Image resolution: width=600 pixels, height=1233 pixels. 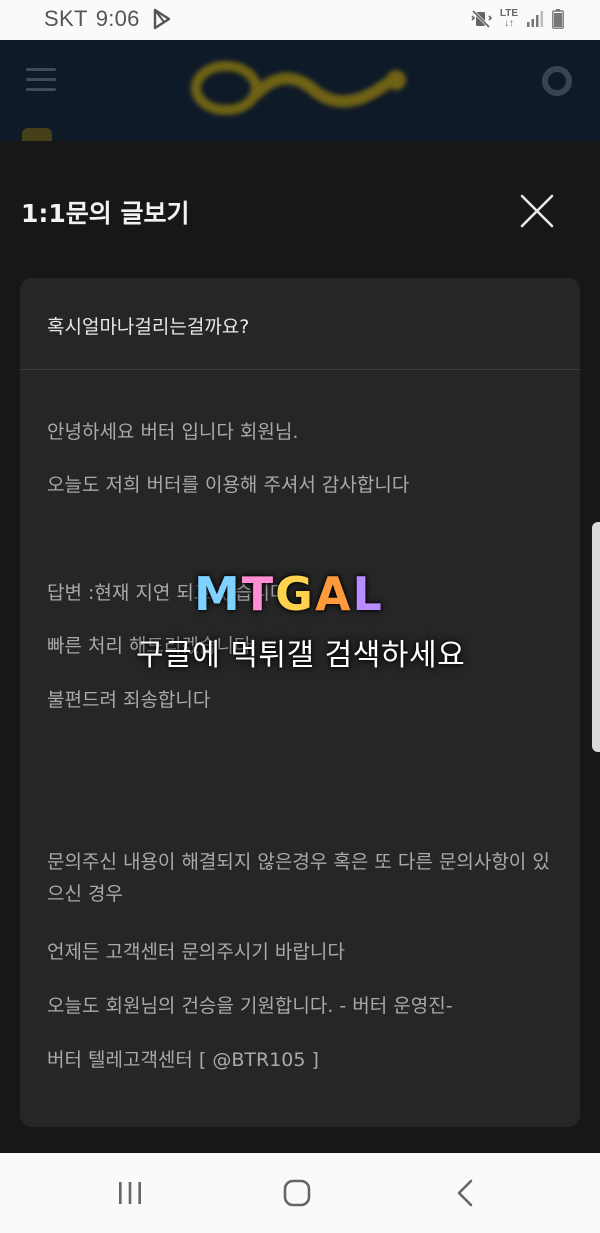 What do you see at coordinates (228, 485) in the screenshot?
I see `reply-line: 오늘도 저희 버터를 이용해 주셔서 감사합니다` at bounding box center [228, 485].